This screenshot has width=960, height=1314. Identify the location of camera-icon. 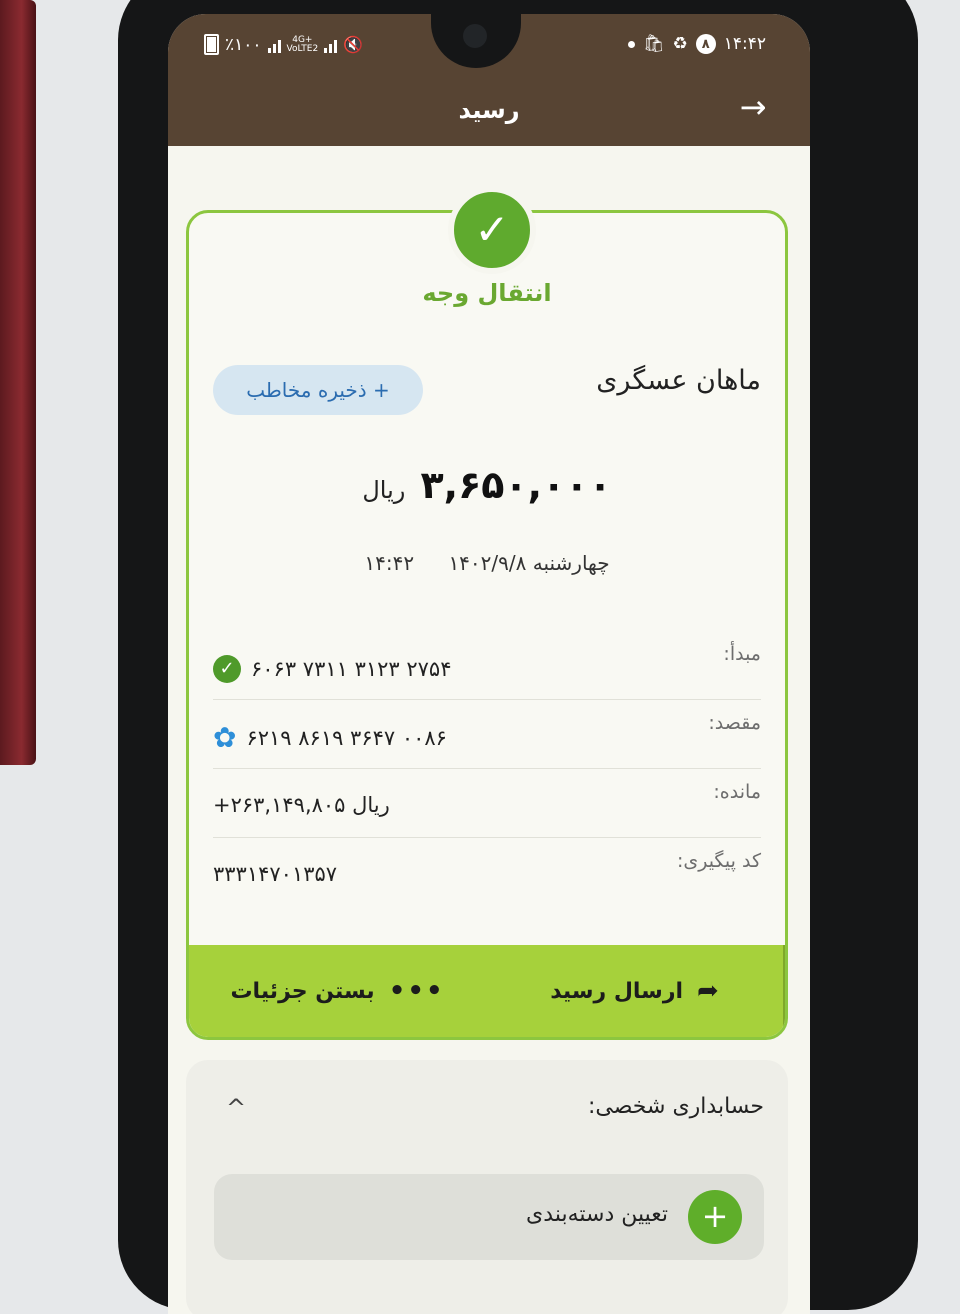
(475, 36).